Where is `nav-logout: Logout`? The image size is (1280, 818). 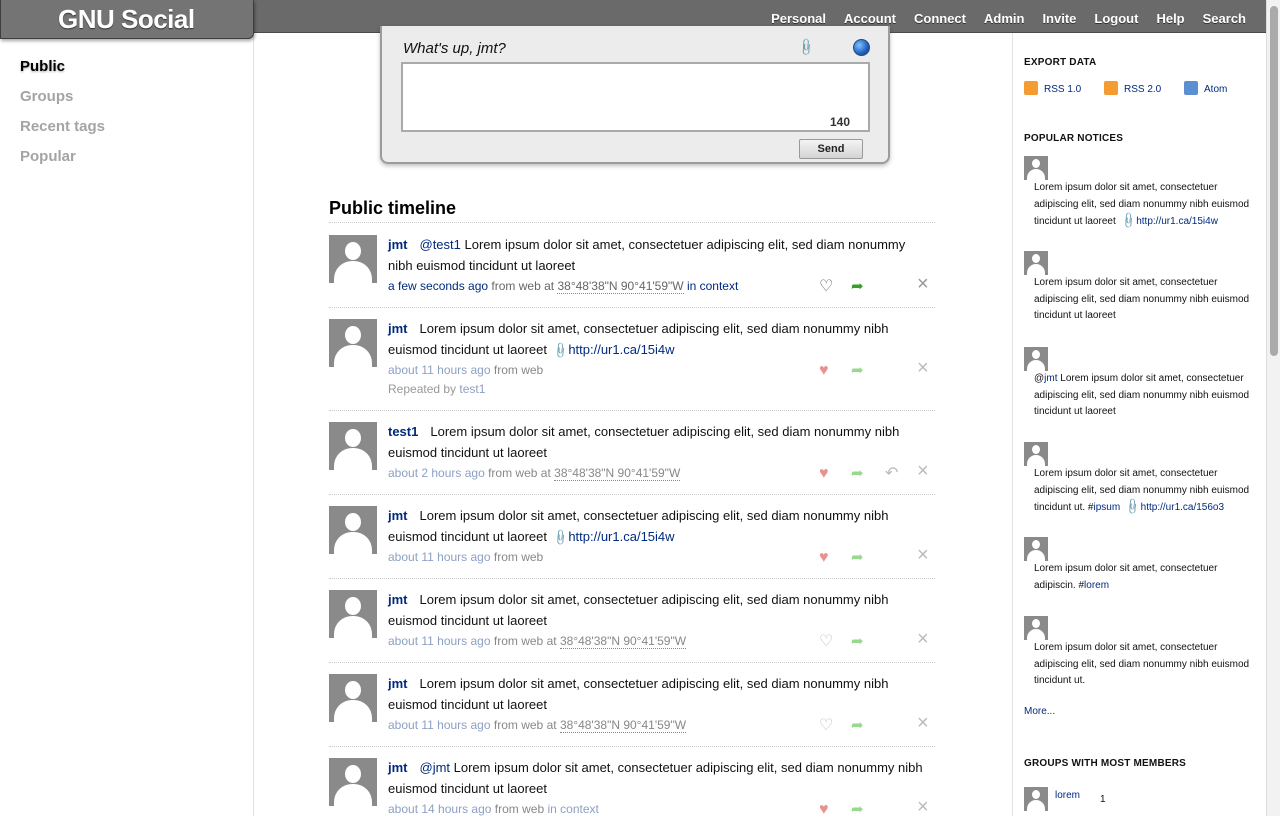 nav-logout: Logout is located at coordinates (1116, 18).